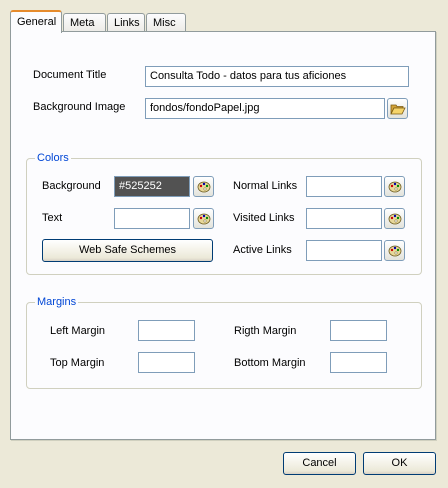 The image size is (448, 488). I want to click on active-links-color-picker, so click(394, 250).